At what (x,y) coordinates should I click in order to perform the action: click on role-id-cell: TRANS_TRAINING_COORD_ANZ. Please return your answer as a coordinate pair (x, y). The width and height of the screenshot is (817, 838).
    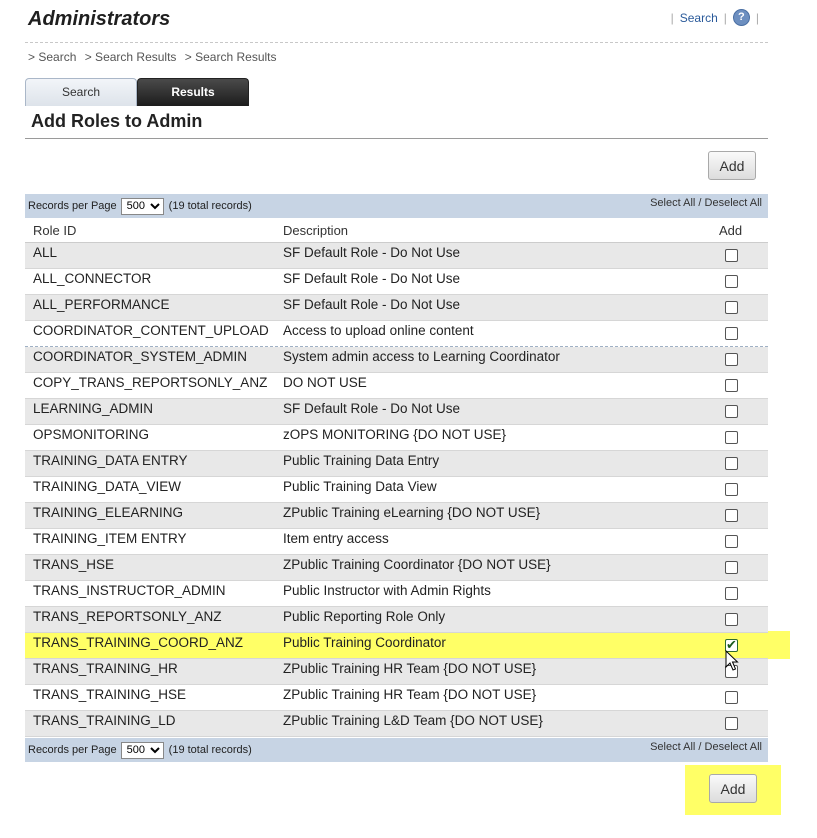
    Looking at the image, I should click on (138, 642).